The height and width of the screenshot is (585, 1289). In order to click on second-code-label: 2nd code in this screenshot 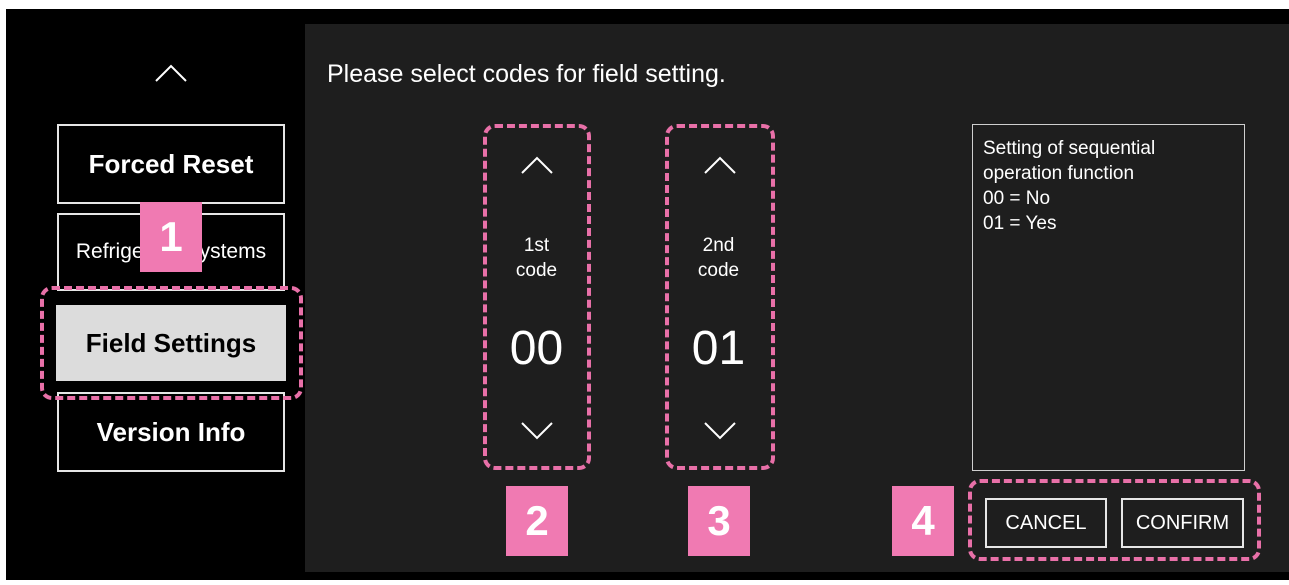, I will do `click(718, 258)`.